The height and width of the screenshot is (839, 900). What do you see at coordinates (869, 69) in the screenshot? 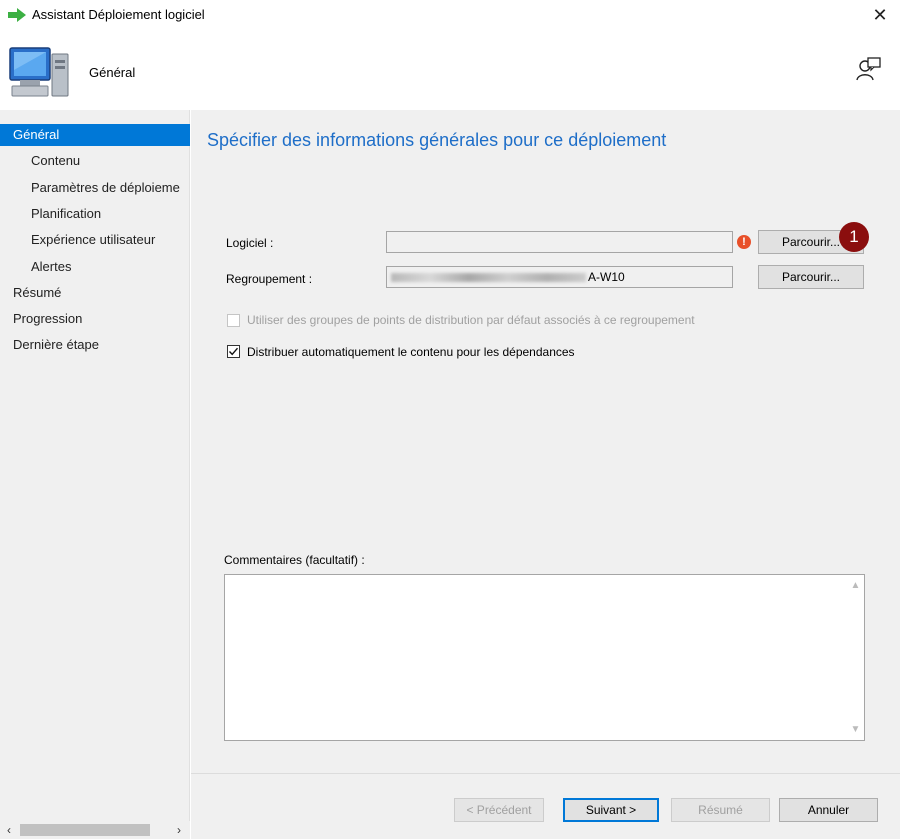
I see `user-feedback-icon` at bounding box center [869, 69].